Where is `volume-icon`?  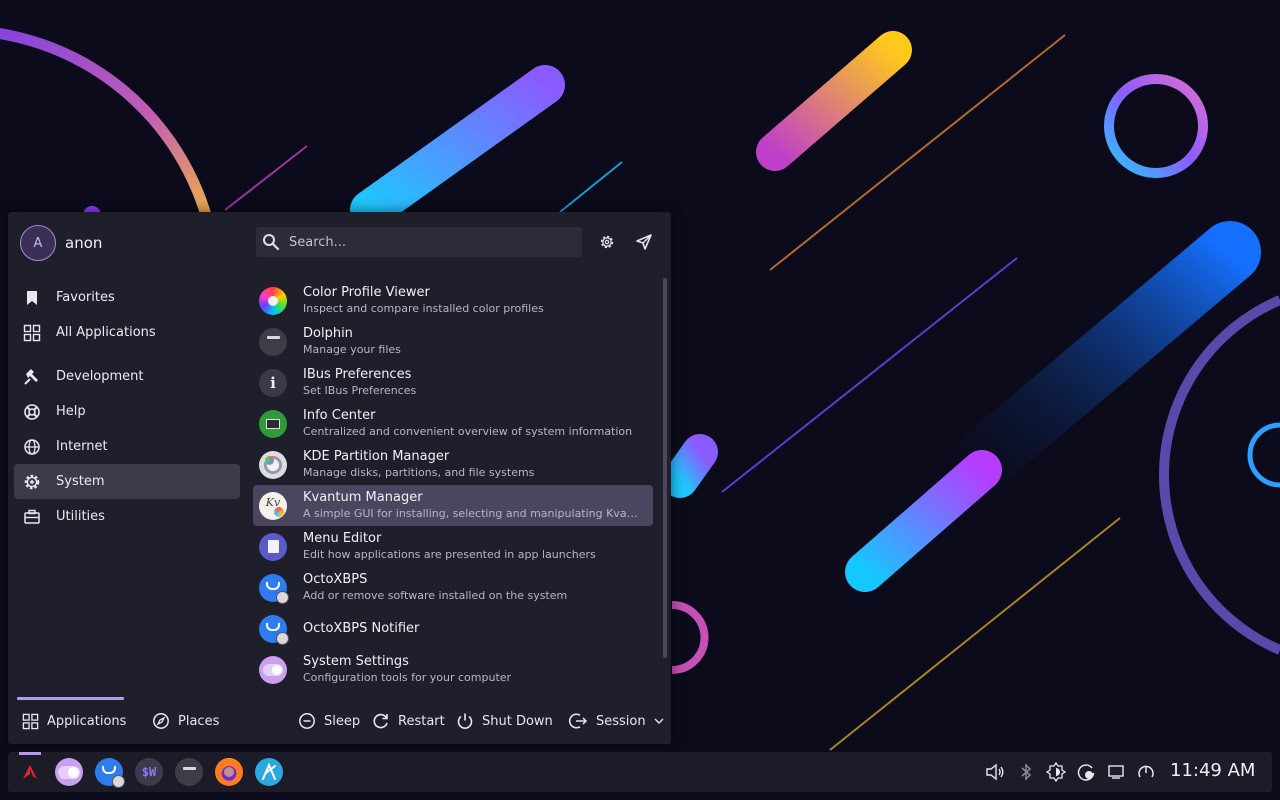
volume-icon is located at coordinates (995, 772).